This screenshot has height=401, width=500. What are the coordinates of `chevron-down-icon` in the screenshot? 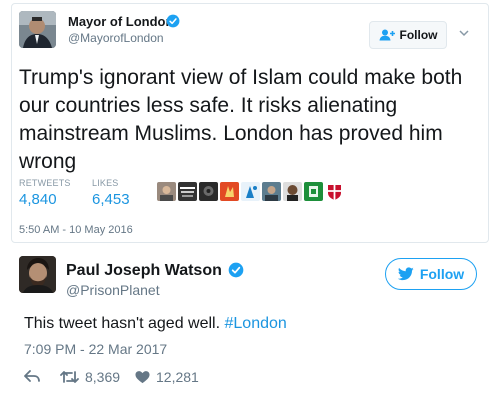 It's located at (464, 33).